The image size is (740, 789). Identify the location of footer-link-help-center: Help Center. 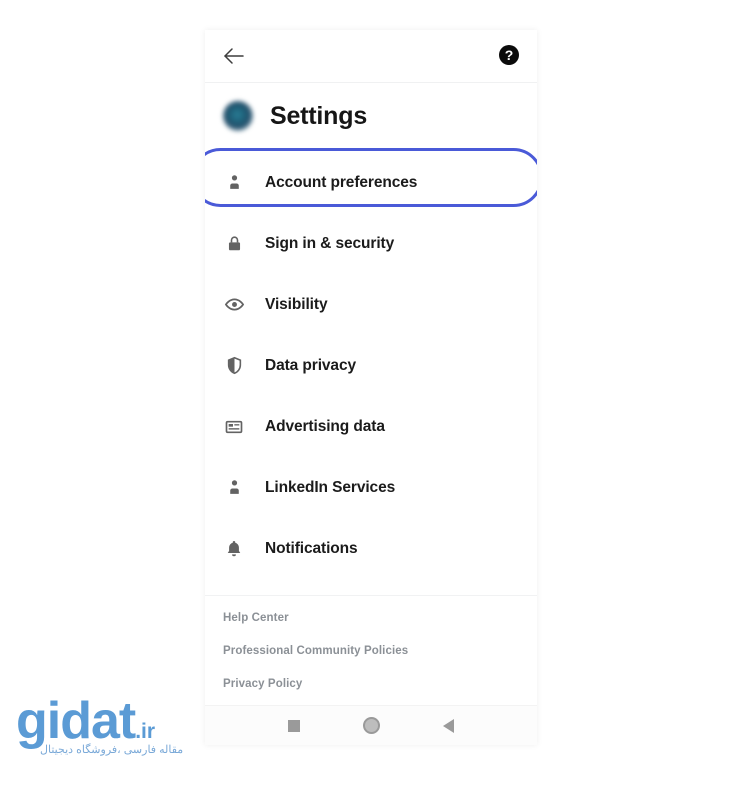
(380, 618).